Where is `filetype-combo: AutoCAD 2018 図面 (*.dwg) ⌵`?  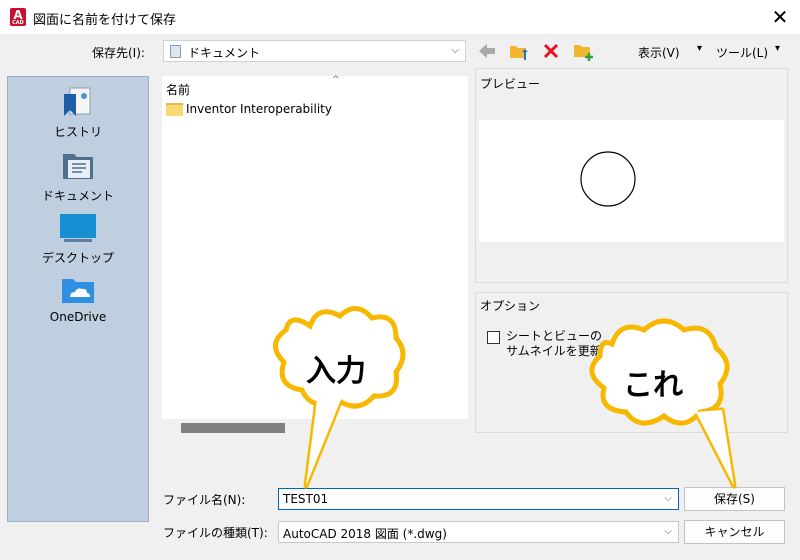 filetype-combo: AutoCAD 2018 図面 (*.dwg) ⌵ is located at coordinates (478, 532).